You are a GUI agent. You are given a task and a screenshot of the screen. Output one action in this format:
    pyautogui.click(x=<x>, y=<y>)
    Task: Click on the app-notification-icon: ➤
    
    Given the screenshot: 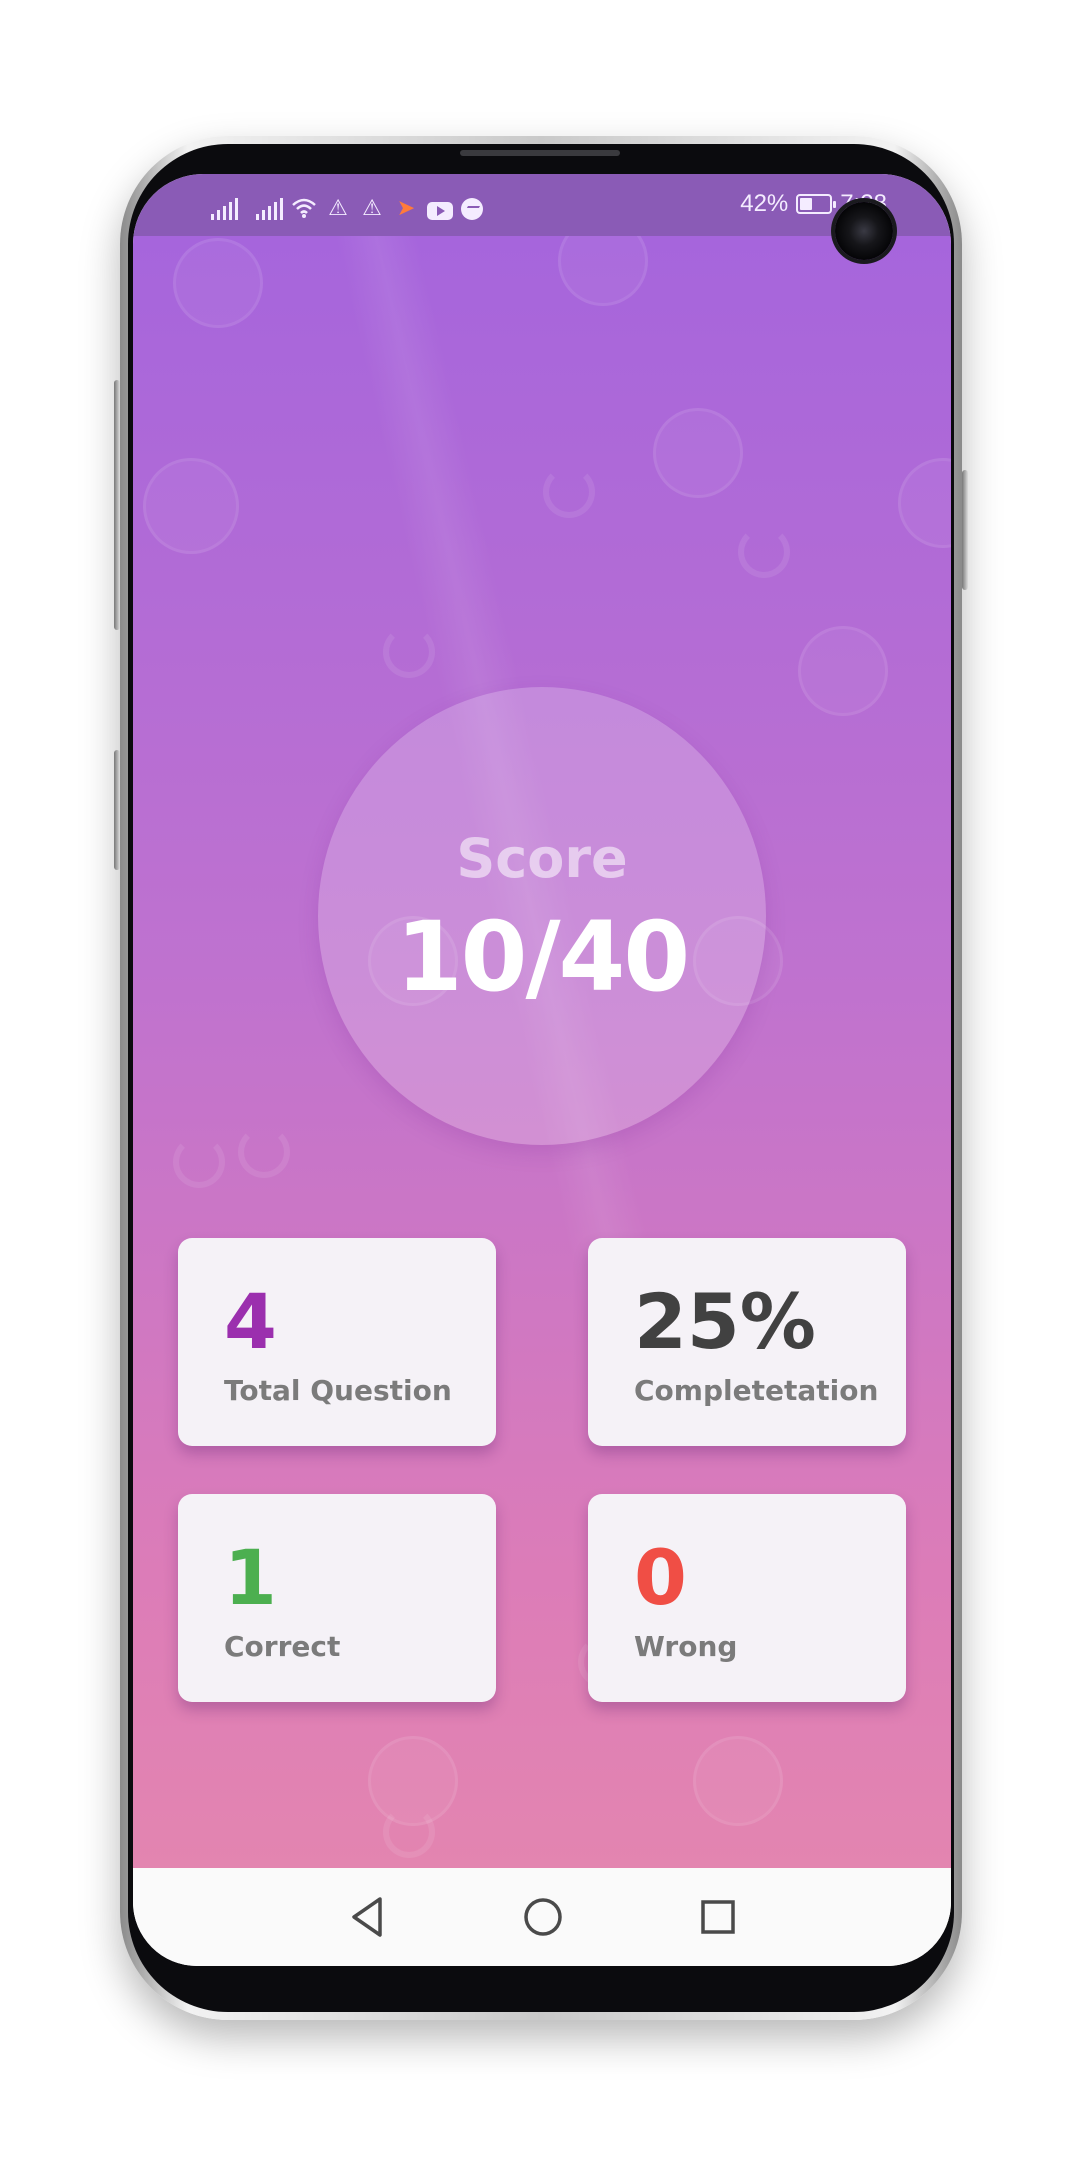 What is the action you would take?
    pyautogui.click(x=406, y=207)
    